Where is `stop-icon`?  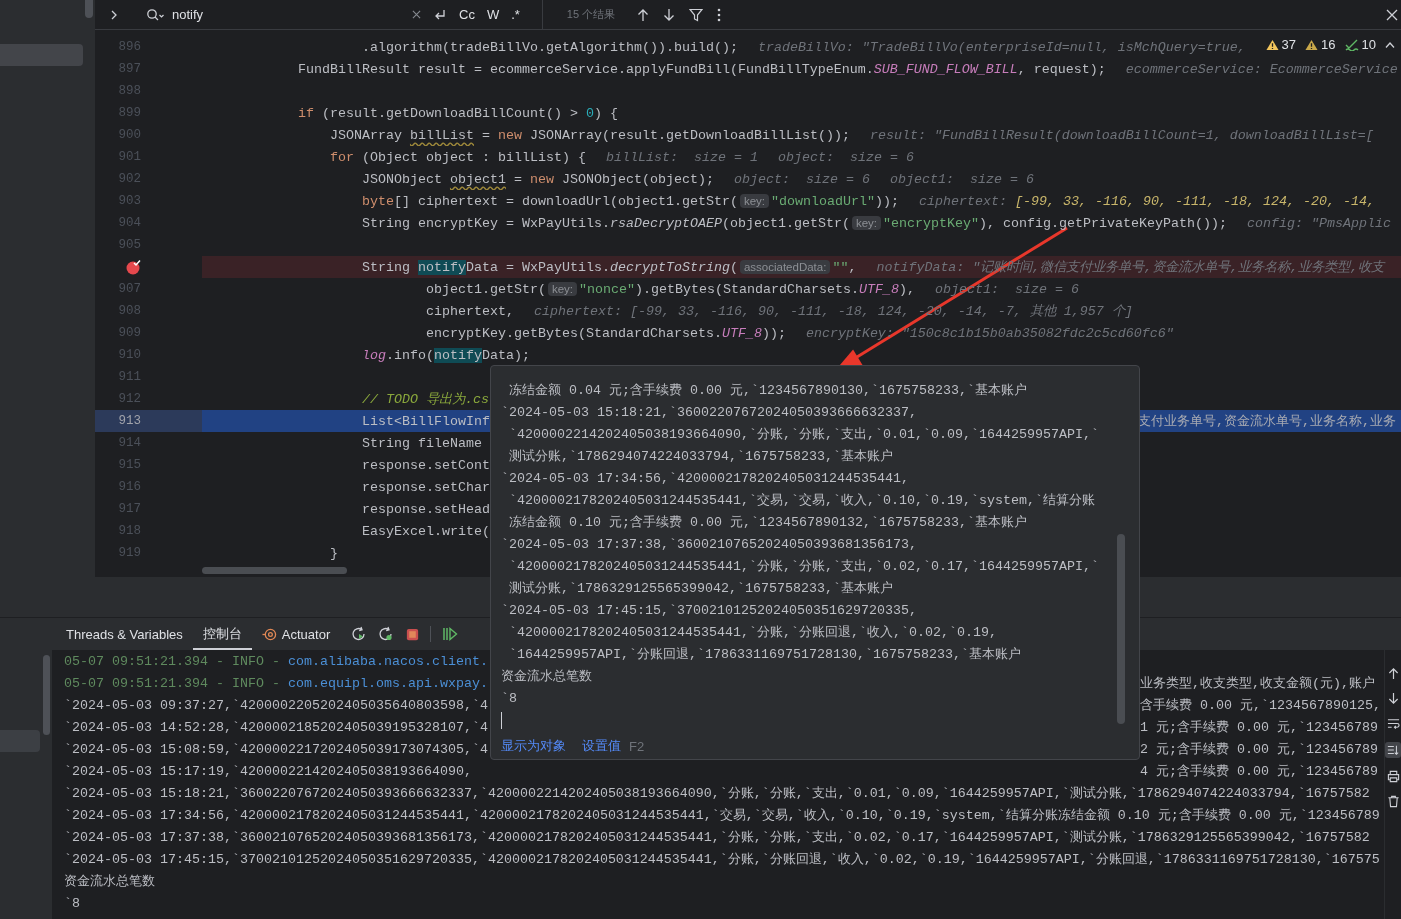 stop-icon is located at coordinates (413, 634).